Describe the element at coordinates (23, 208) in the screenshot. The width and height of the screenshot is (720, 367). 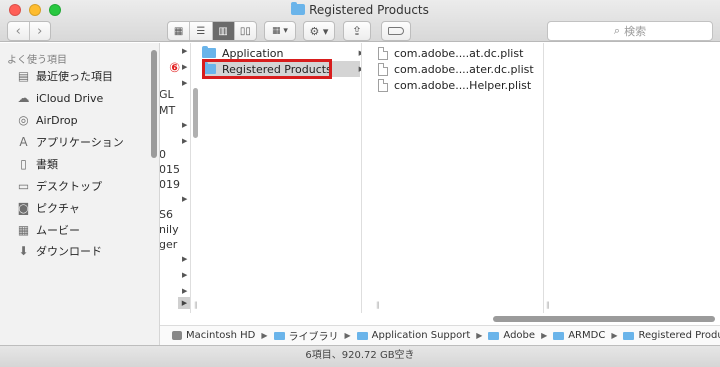
I see `camera-icon: ◙` at that location.